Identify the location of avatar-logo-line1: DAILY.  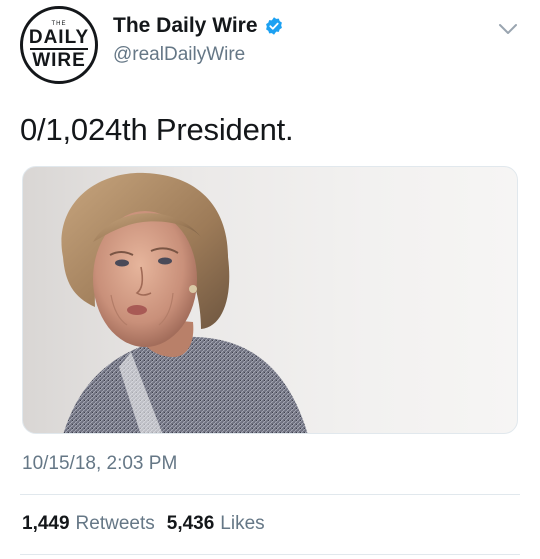
(59, 37).